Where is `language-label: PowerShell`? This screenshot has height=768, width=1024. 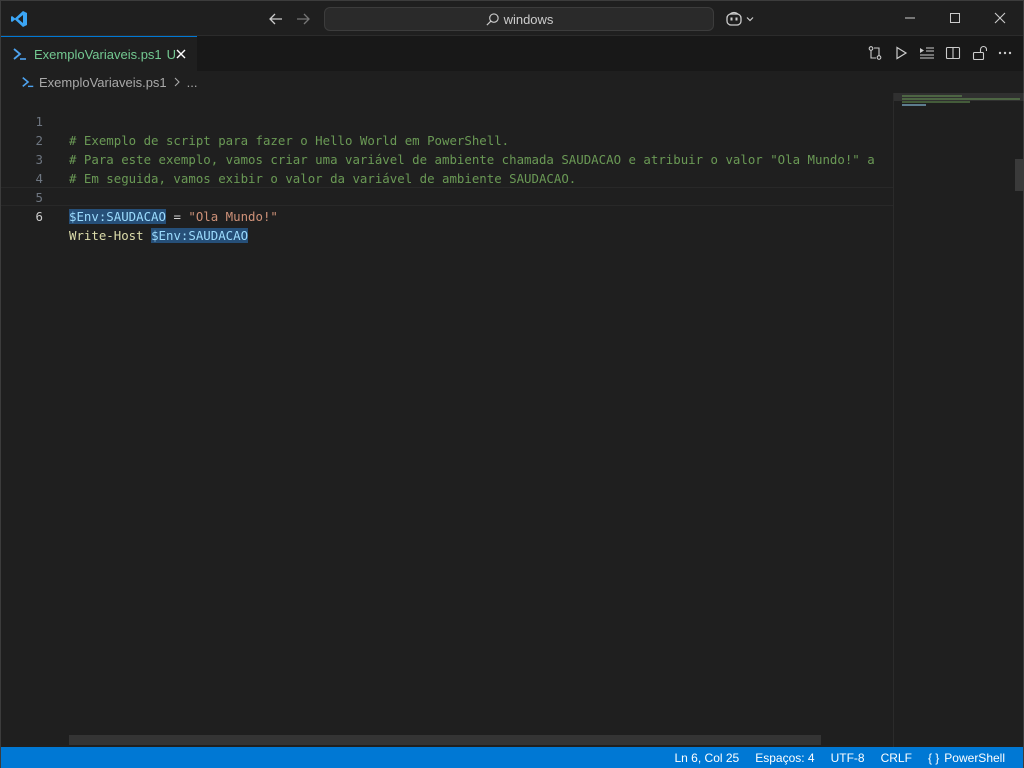 language-label: PowerShell is located at coordinates (974, 758).